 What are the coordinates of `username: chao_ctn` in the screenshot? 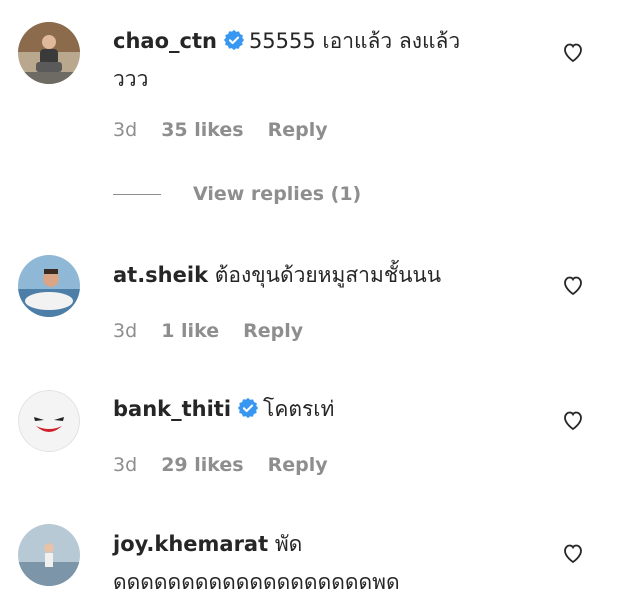 It's located at (165, 41).